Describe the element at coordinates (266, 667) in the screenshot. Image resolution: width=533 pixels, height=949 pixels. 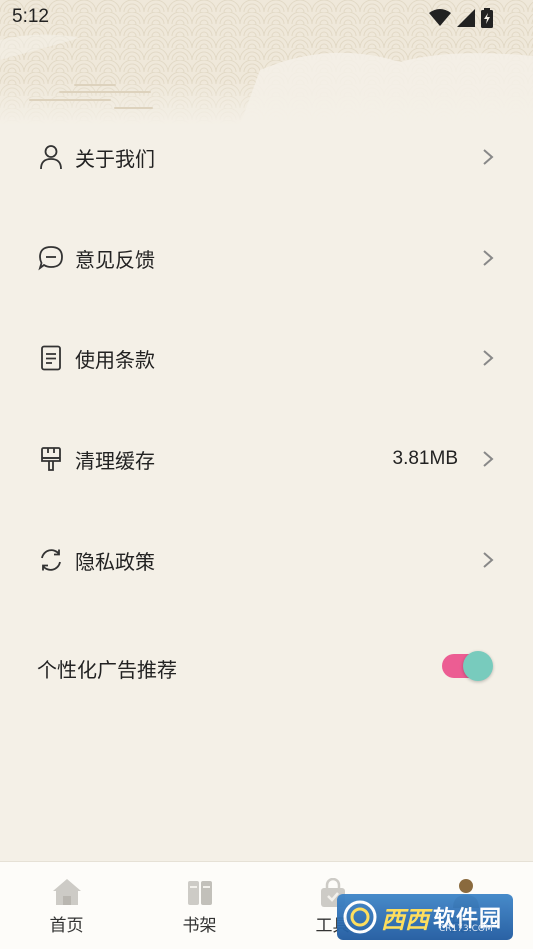
I see `personalized-ads-row: 个性化广告推荐` at that location.